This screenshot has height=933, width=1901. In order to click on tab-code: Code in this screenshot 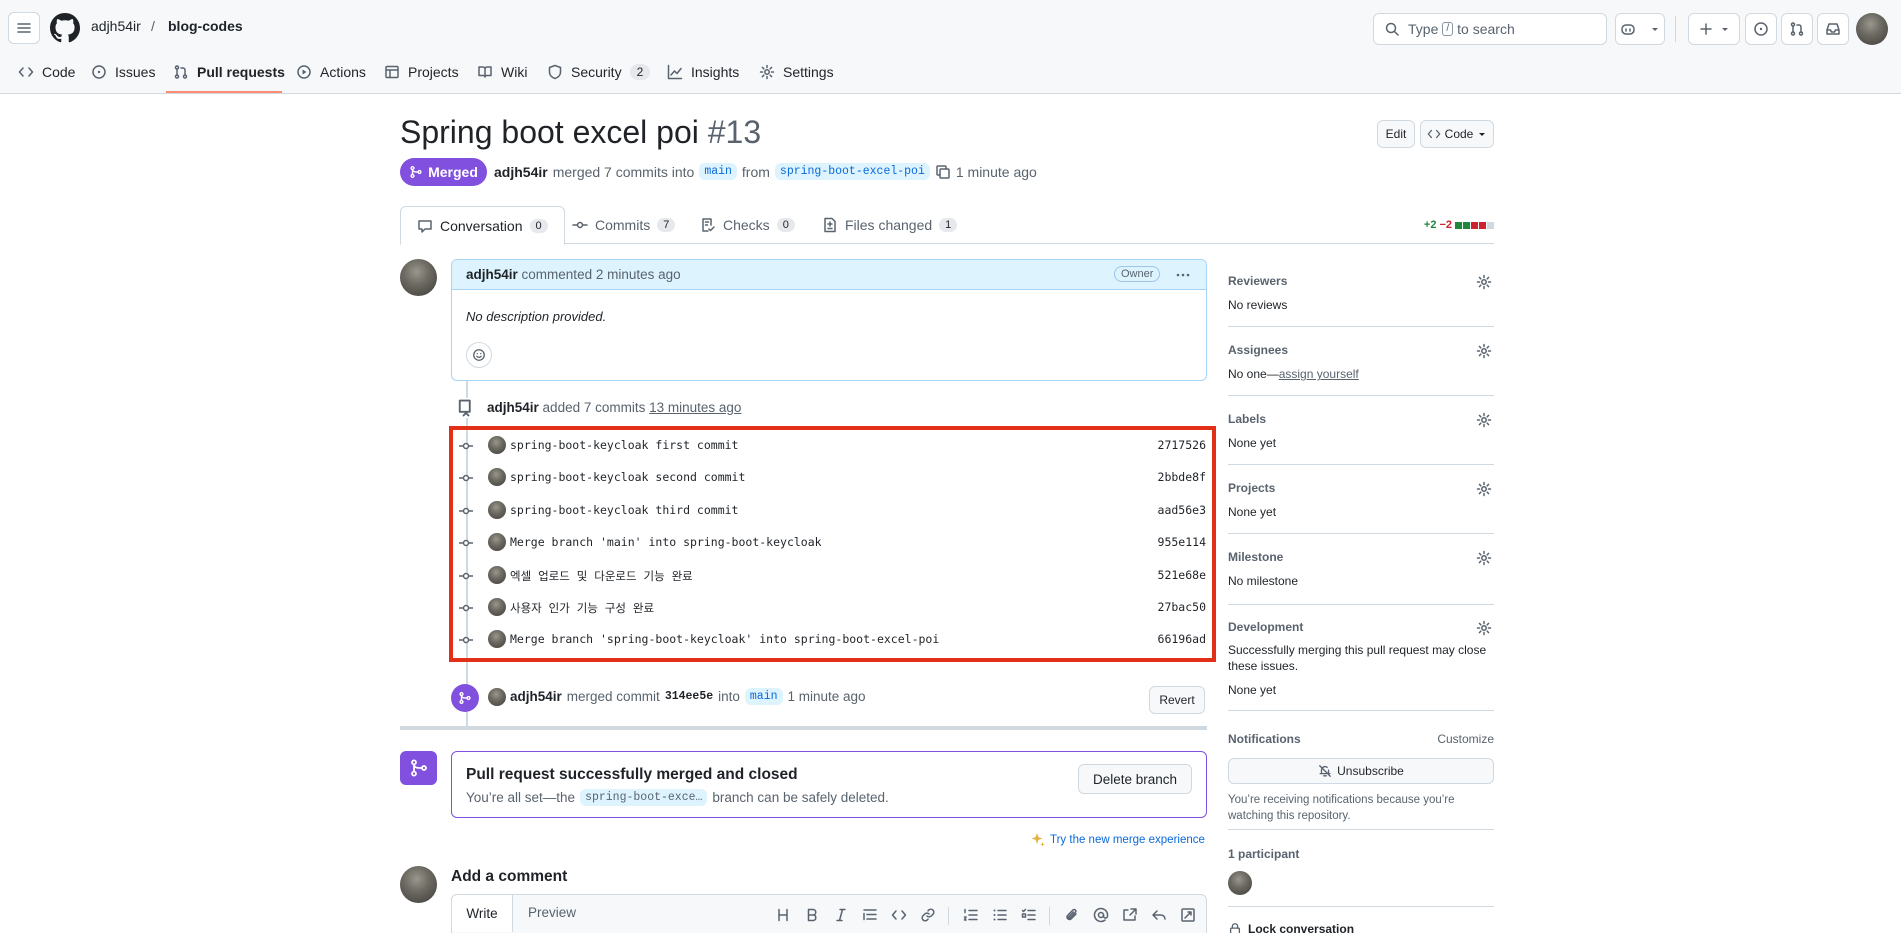, I will do `click(46, 72)`.